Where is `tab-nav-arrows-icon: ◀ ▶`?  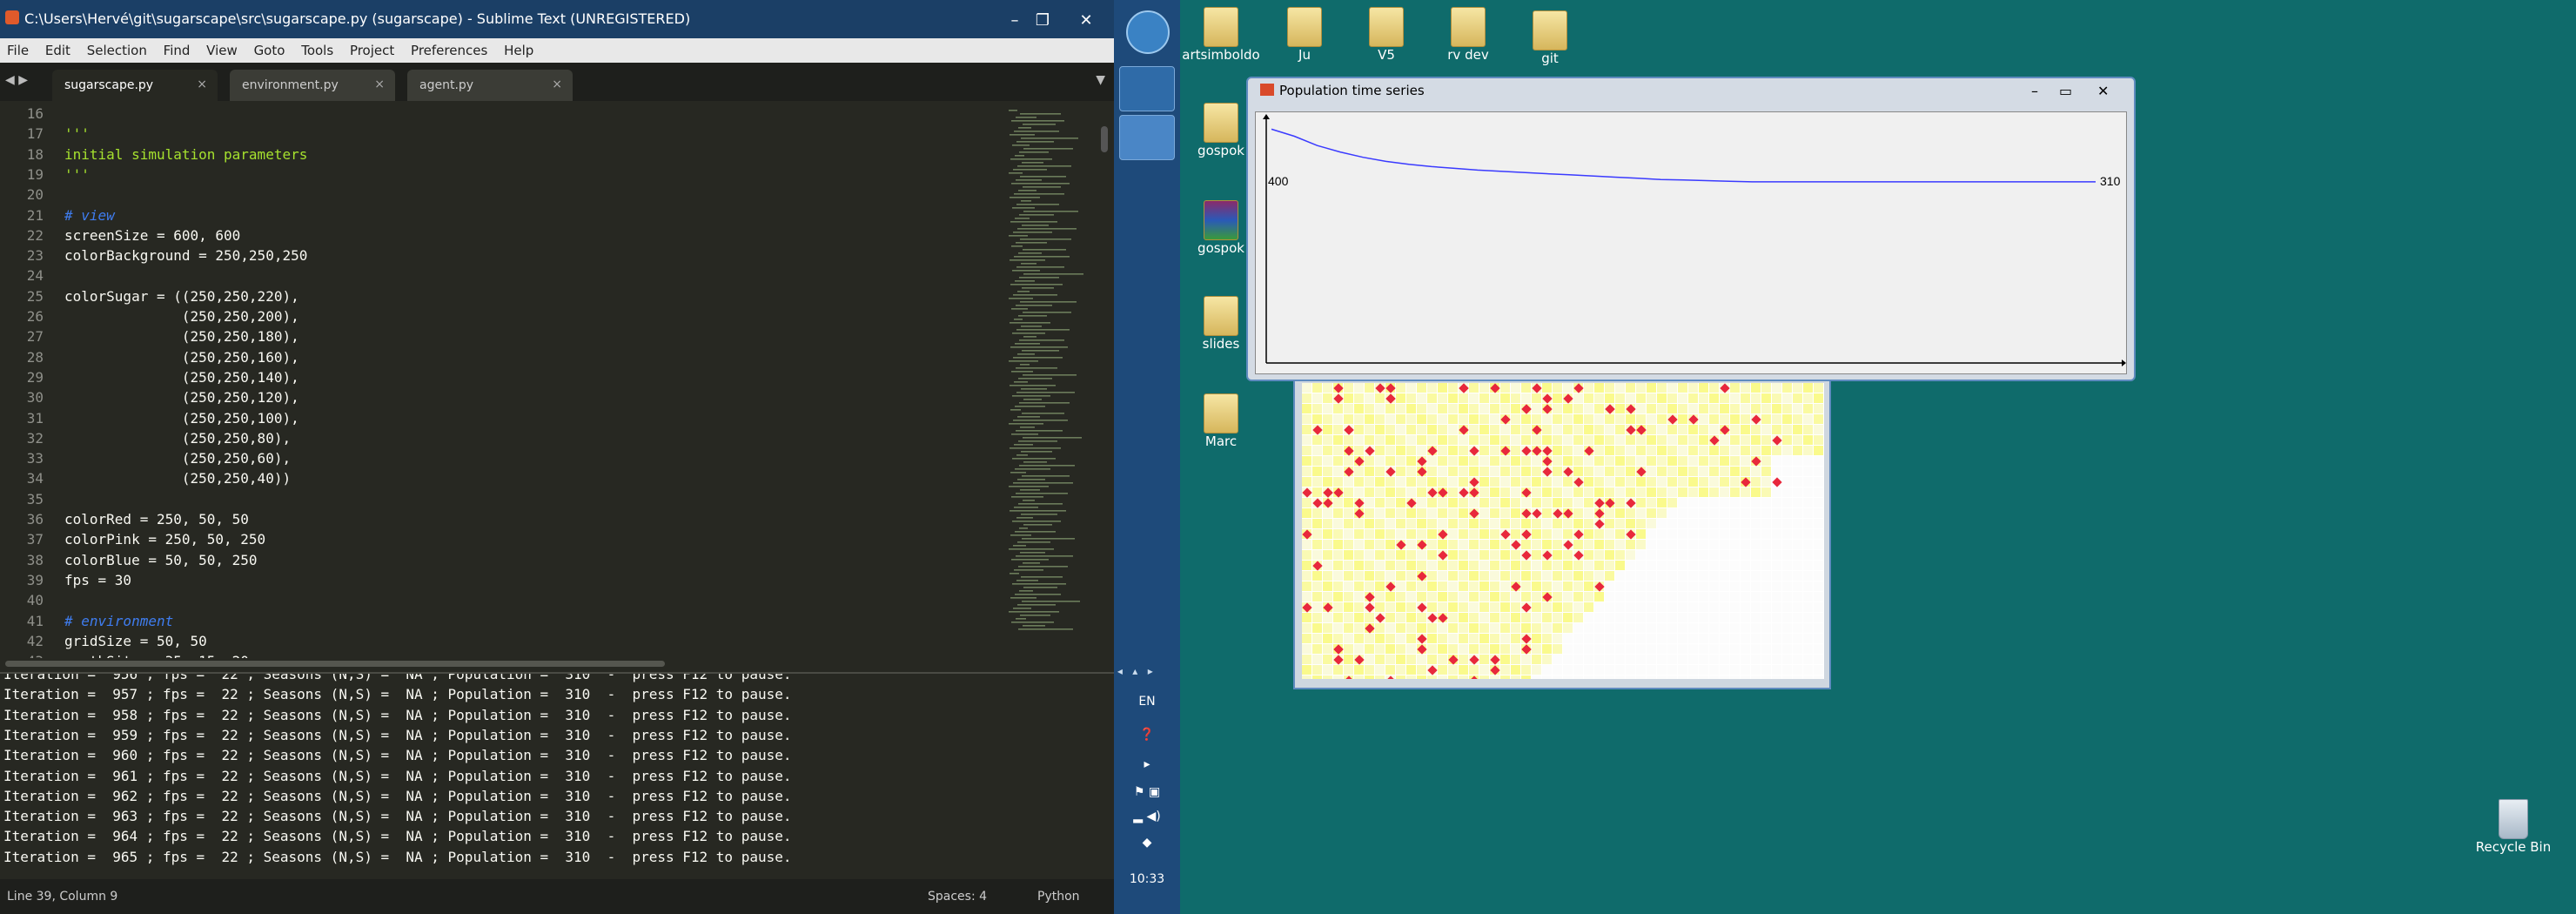
tab-nav-arrows-icon: ◀ ▶ is located at coordinates (16, 80).